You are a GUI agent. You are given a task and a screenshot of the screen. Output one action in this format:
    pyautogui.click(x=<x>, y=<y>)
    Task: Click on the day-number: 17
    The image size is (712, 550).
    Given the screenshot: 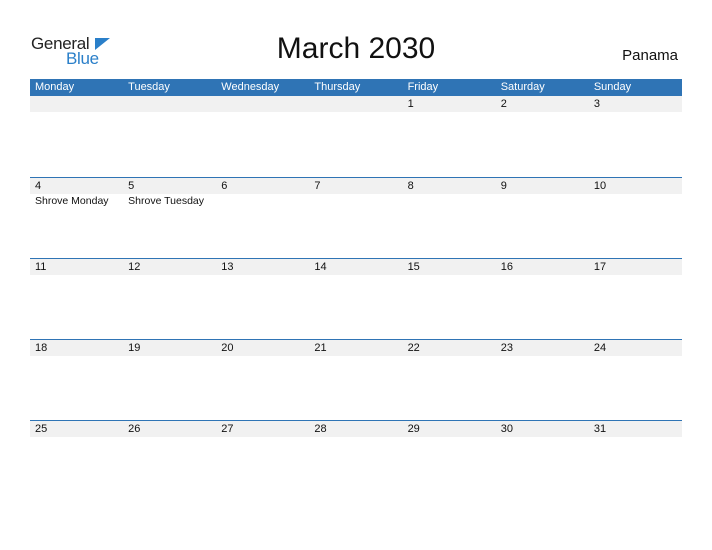 What is the action you would take?
    pyautogui.click(x=600, y=267)
    